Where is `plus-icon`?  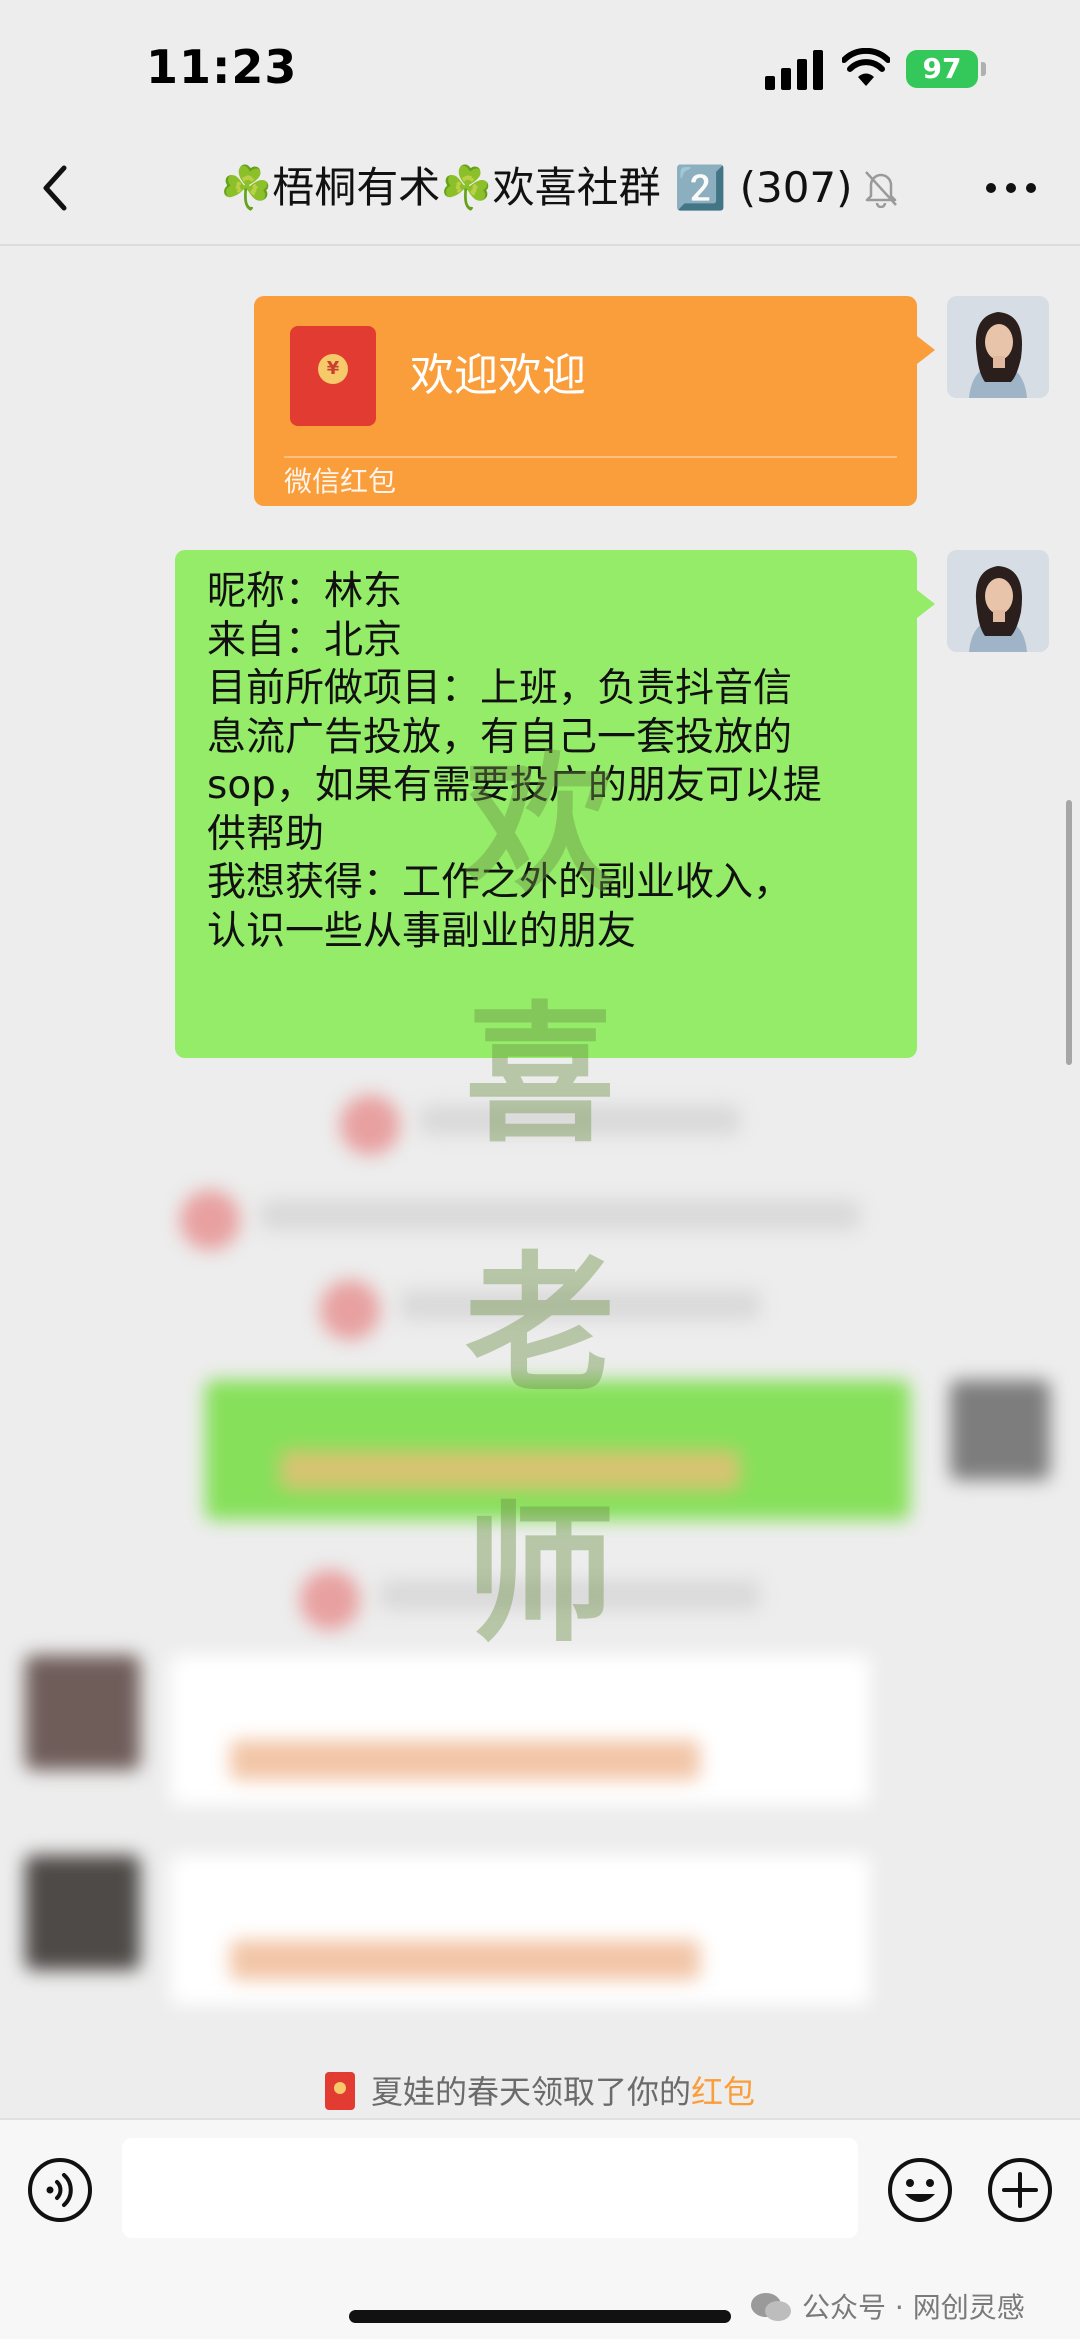
plus-icon is located at coordinates (1020, 2190).